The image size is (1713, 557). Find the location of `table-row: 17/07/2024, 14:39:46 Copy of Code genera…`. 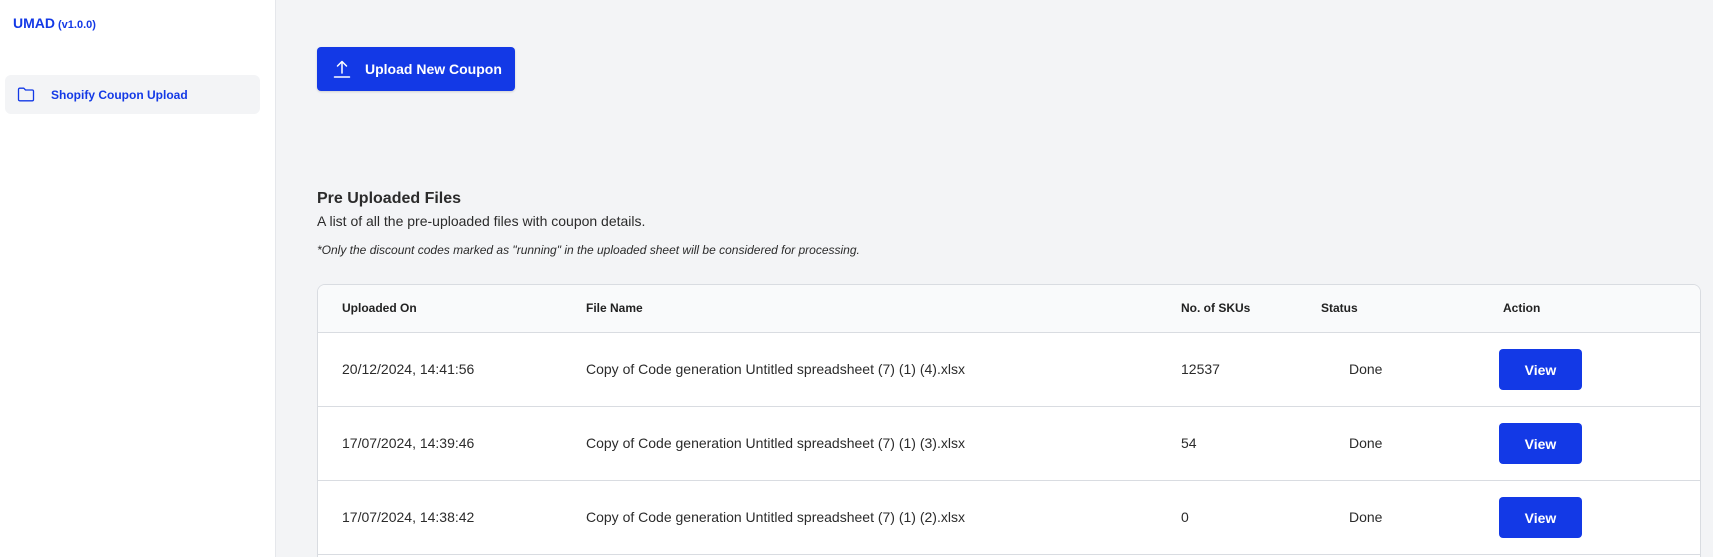

table-row: 17/07/2024, 14:39:46 Copy of Code genera… is located at coordinates (1009, 444).